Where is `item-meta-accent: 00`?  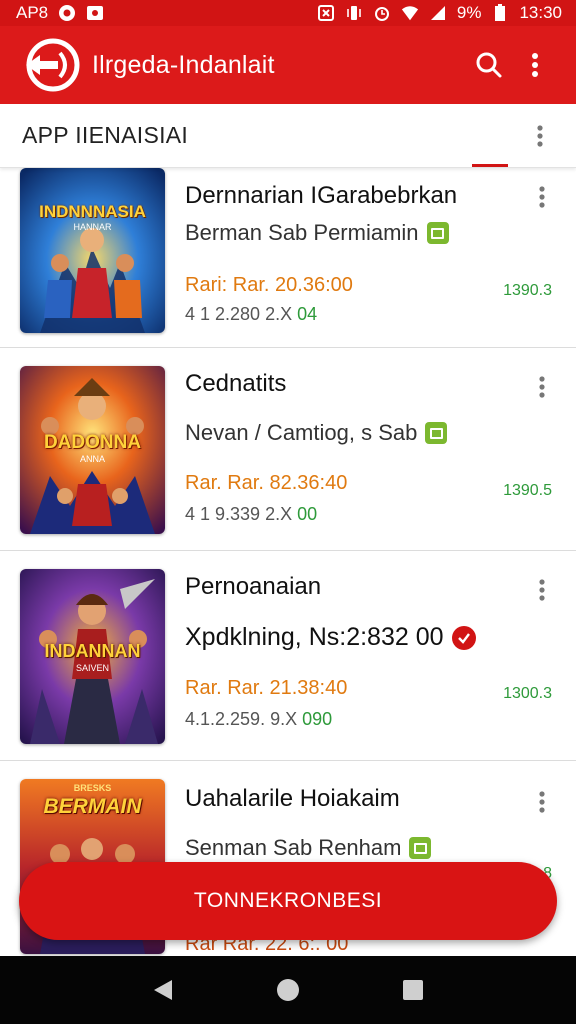 item-meta-accent: 00 is located at coordinates (307, 514).